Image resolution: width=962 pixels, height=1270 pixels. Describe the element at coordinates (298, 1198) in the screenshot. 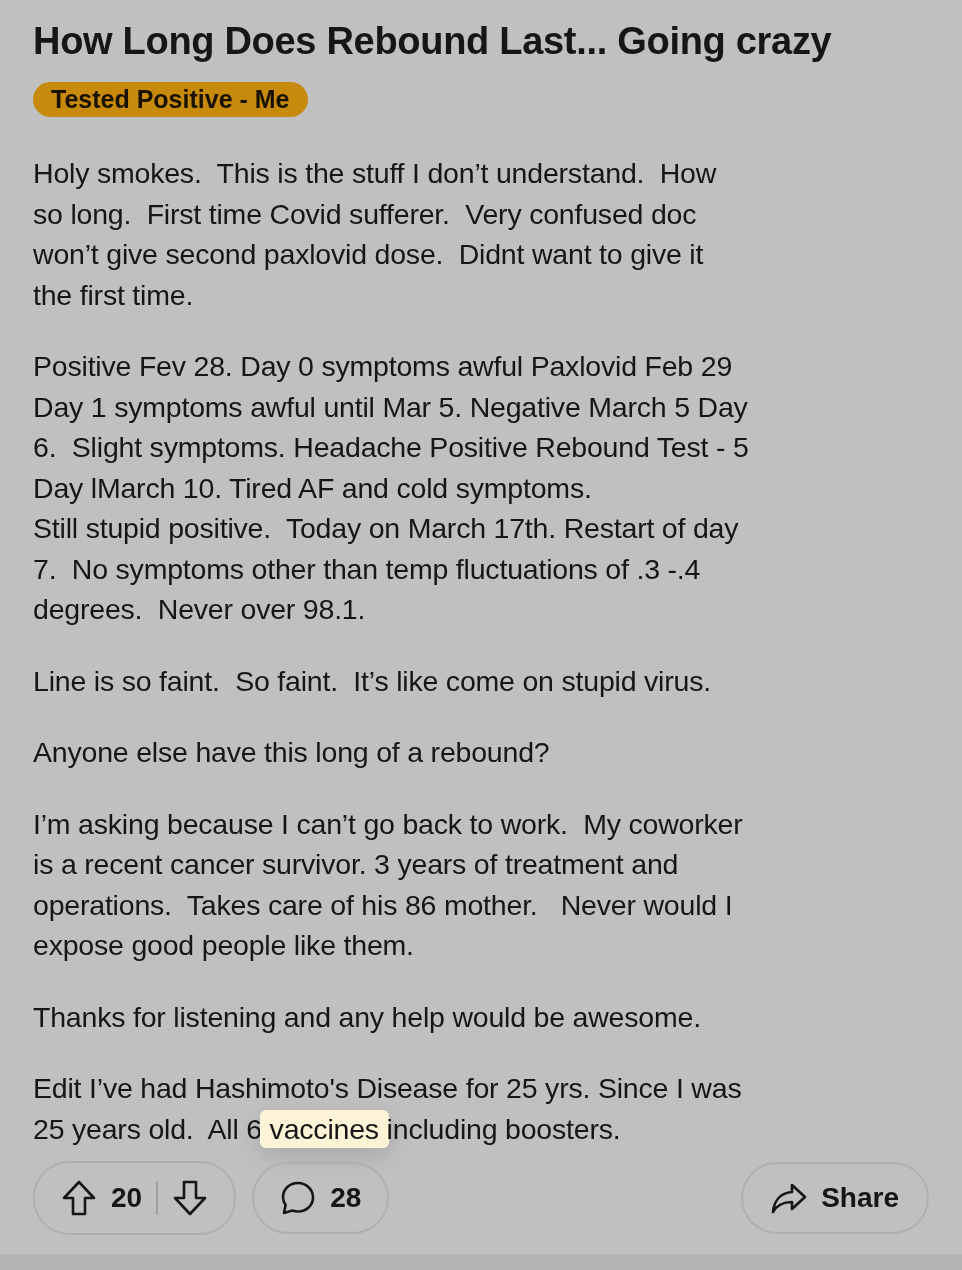

I see `speech-bubble-icon` at that location.